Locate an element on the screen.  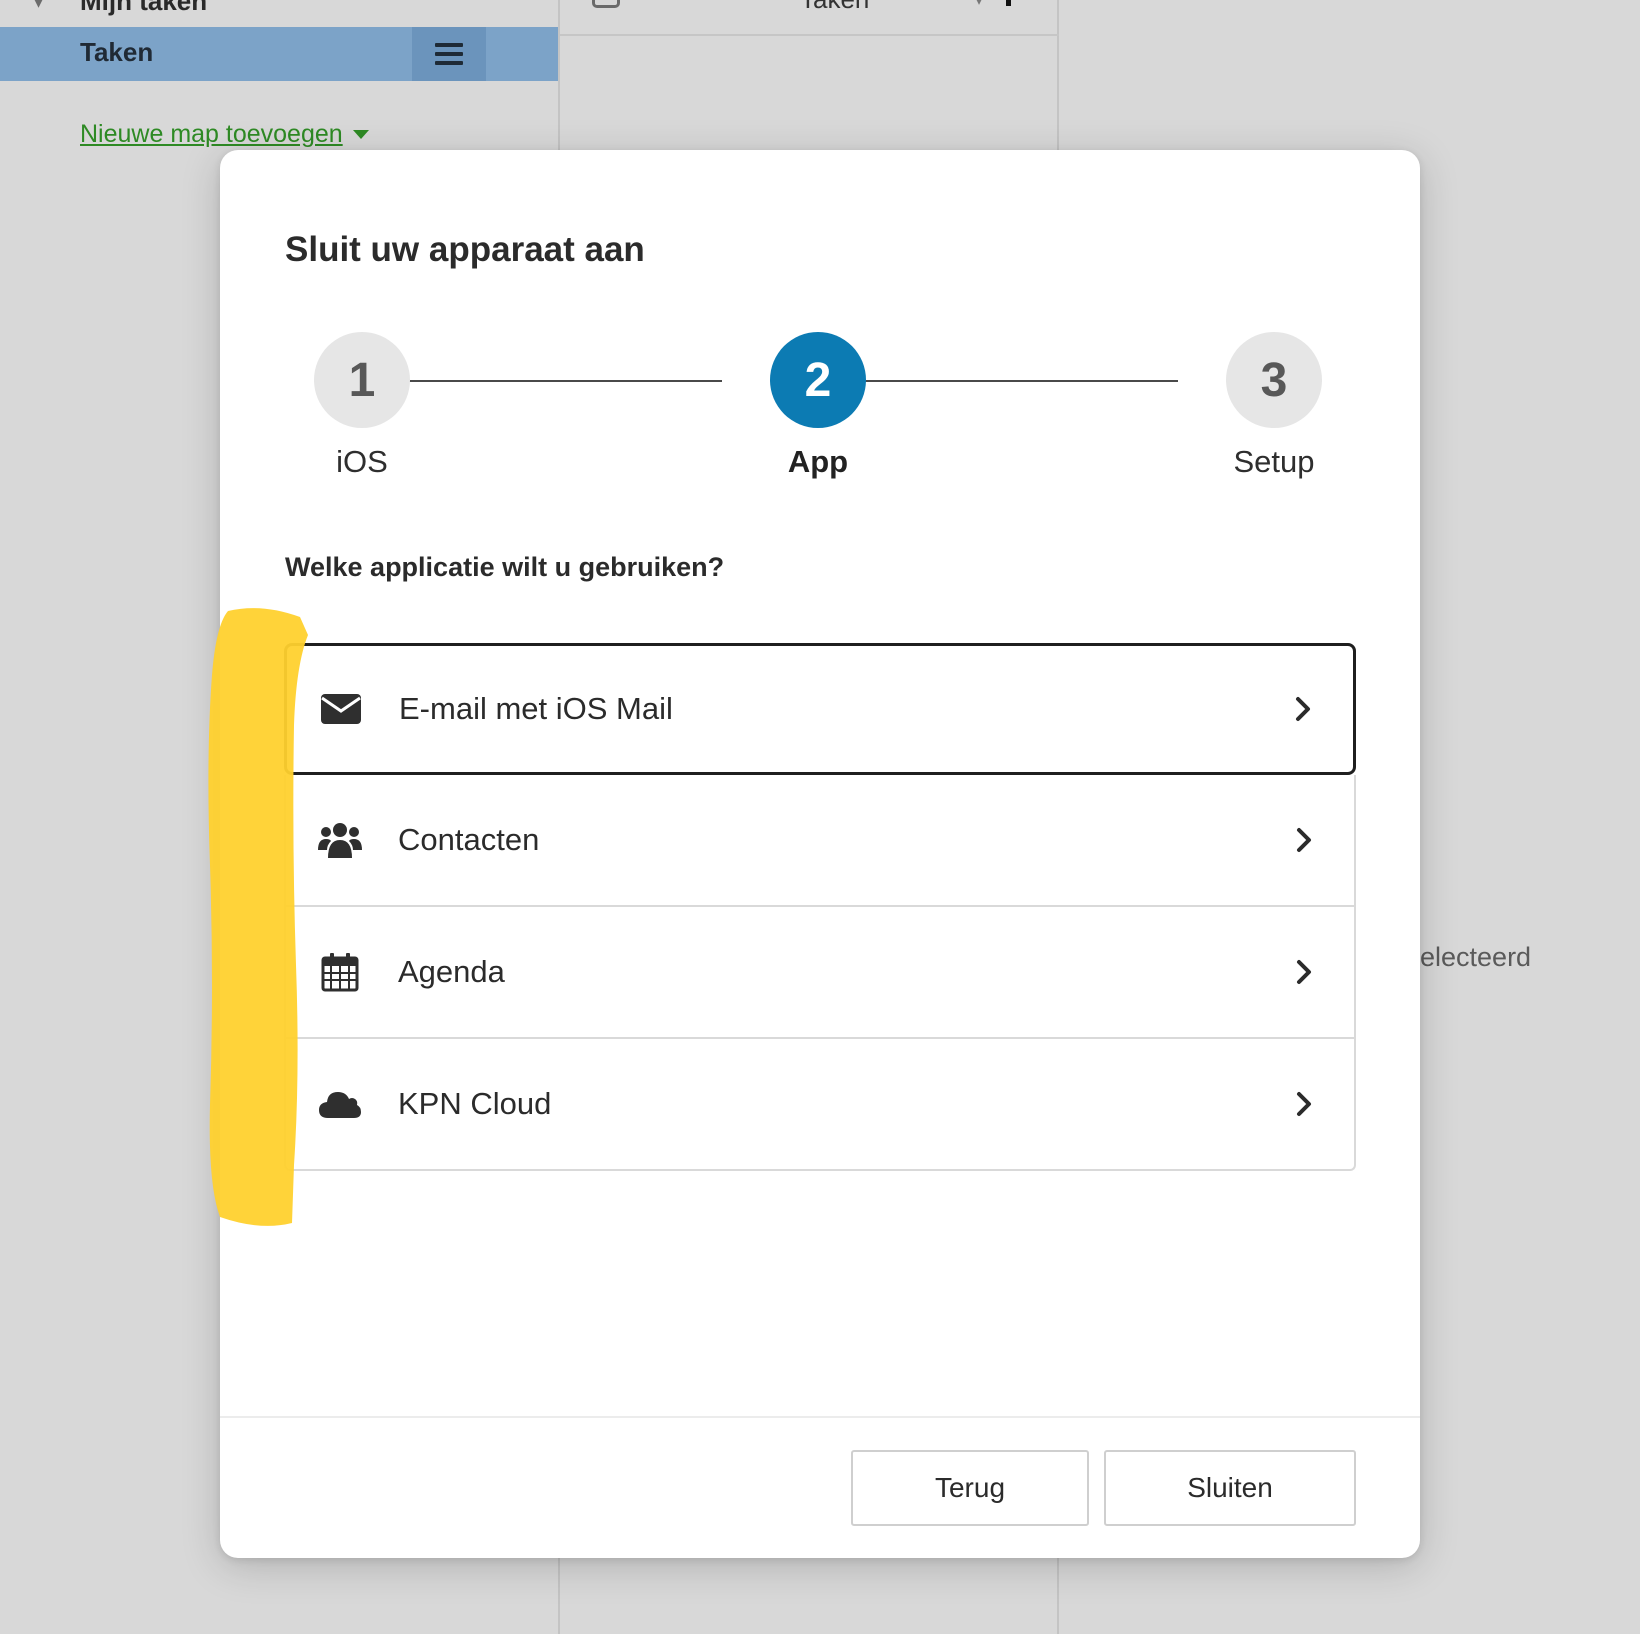
new-folder-link: Nieuwe map toevoegen is located at coordinates (224, 134).